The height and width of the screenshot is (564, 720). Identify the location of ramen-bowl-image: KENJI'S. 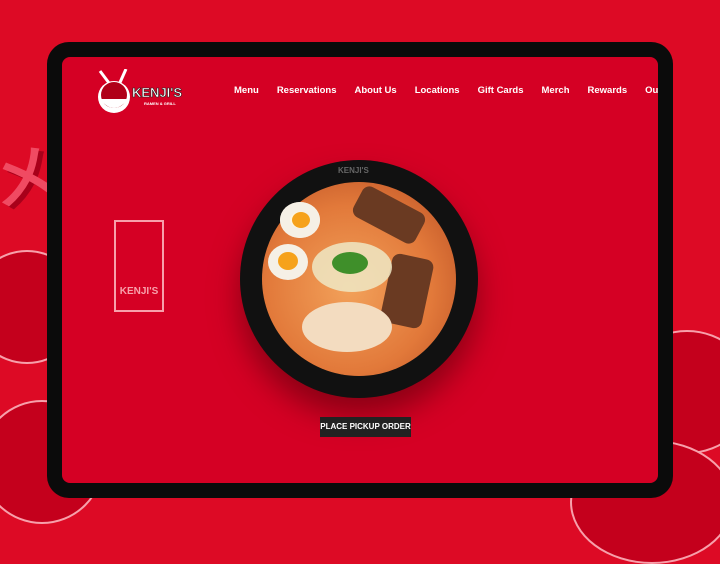
(359, 279).